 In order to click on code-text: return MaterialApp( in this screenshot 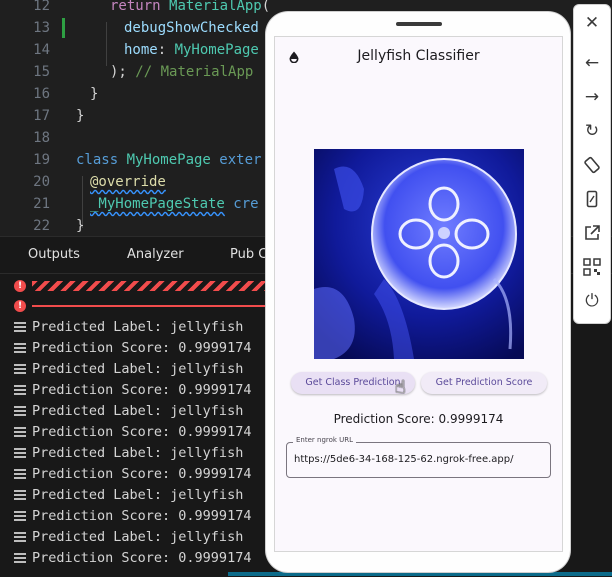, I will do `click(190, 8)`.